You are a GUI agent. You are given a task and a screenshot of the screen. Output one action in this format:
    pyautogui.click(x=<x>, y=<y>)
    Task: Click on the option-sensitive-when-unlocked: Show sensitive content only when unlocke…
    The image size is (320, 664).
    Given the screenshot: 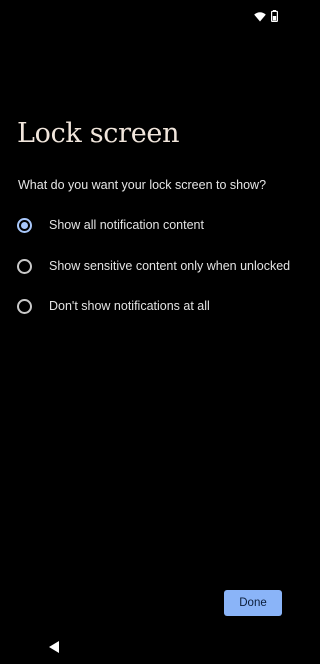 What is the action you would take?
    pyautogui.click(x=150, y=266)
    